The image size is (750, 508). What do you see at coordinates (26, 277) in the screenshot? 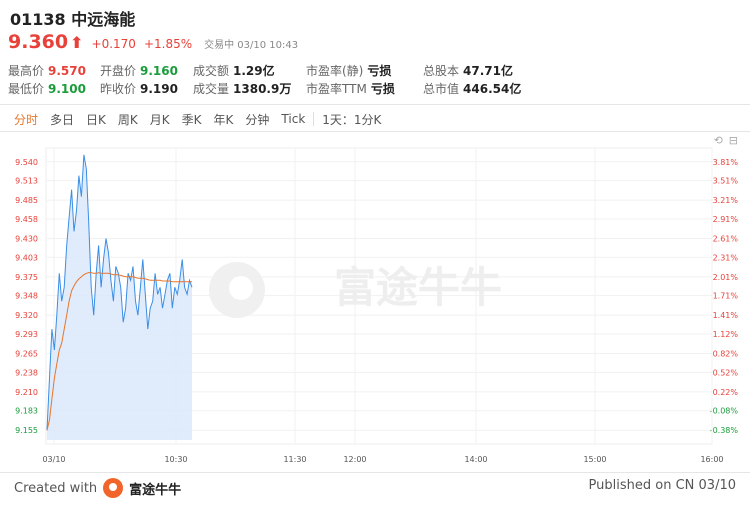
I see `y-tick-left: 9.375` at bounding box center [26, 277].